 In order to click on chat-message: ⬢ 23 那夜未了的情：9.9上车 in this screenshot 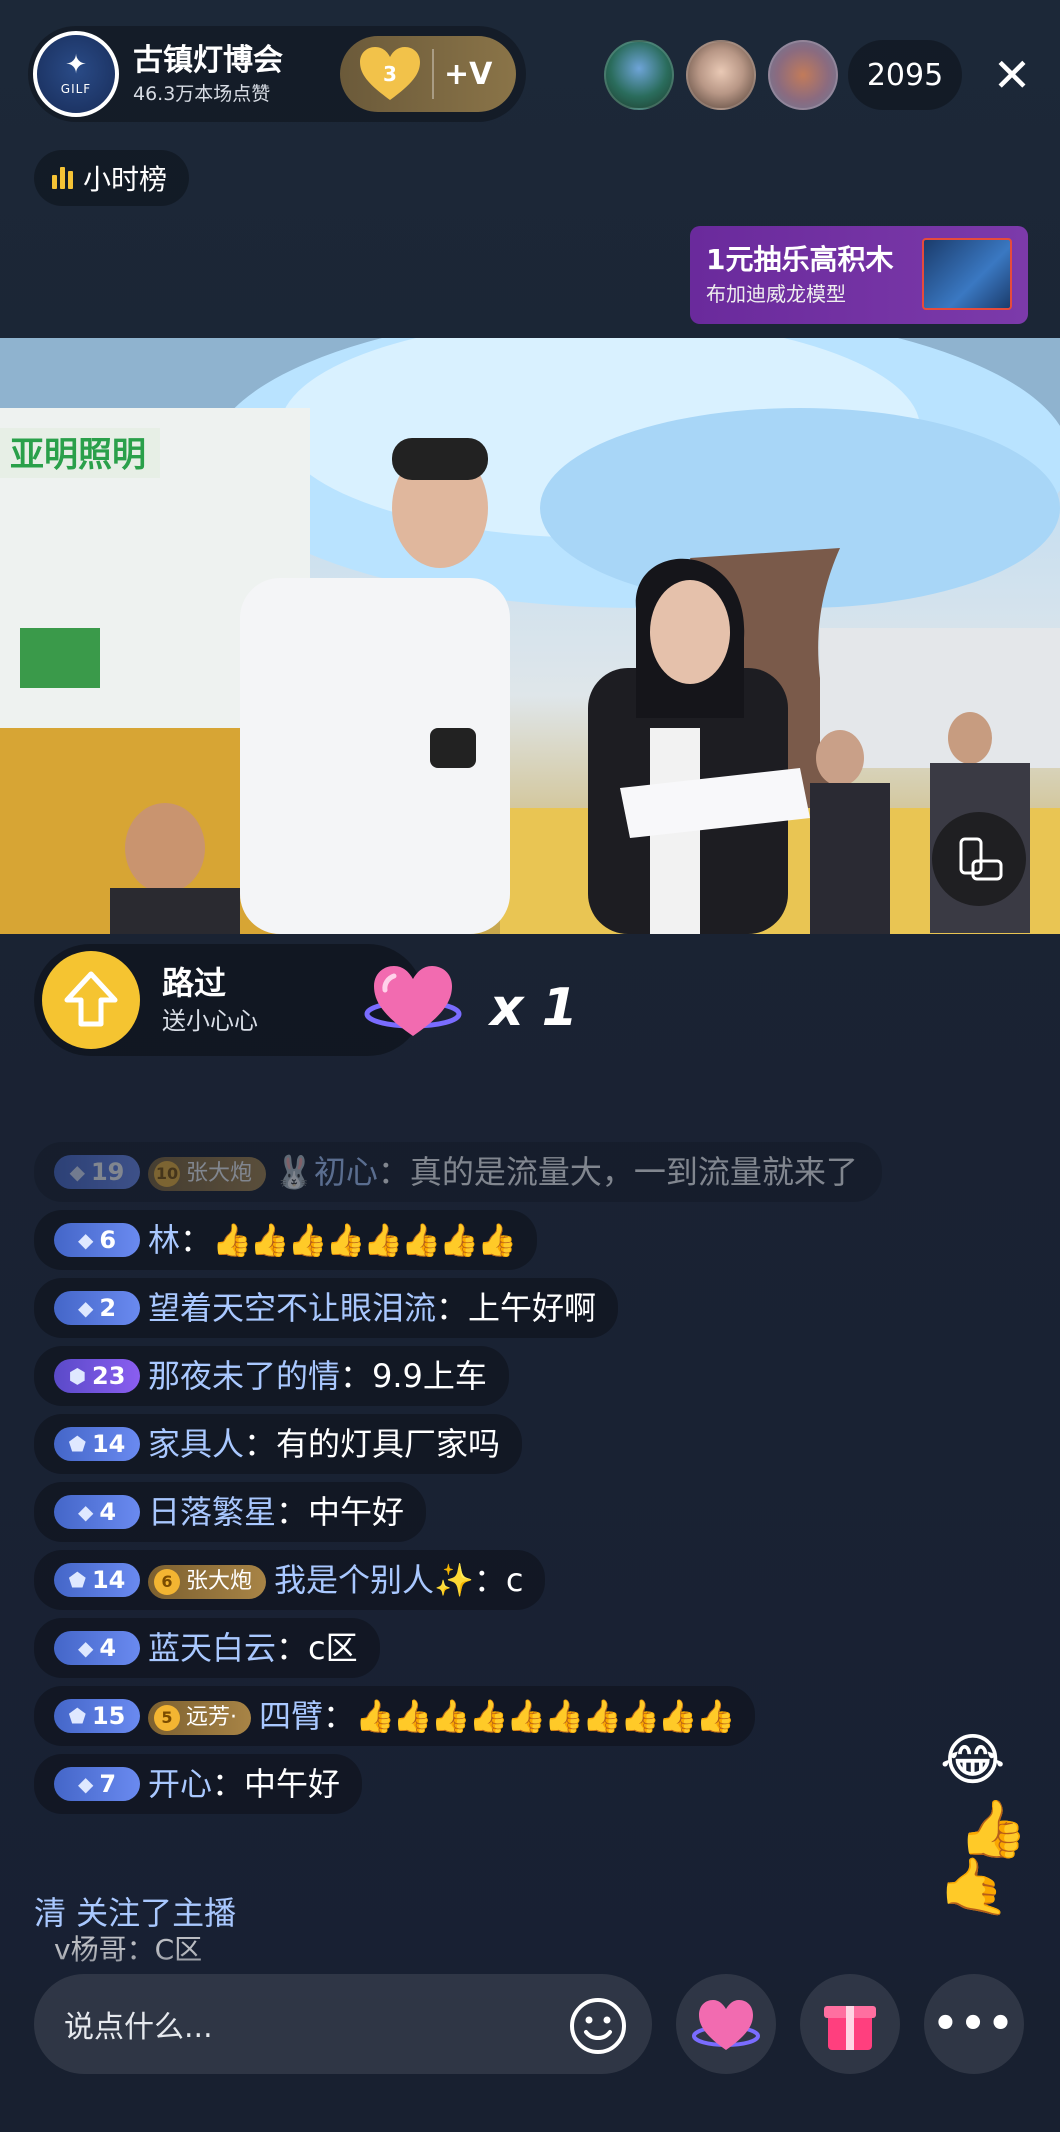, I will do `click(271, 1376)`.